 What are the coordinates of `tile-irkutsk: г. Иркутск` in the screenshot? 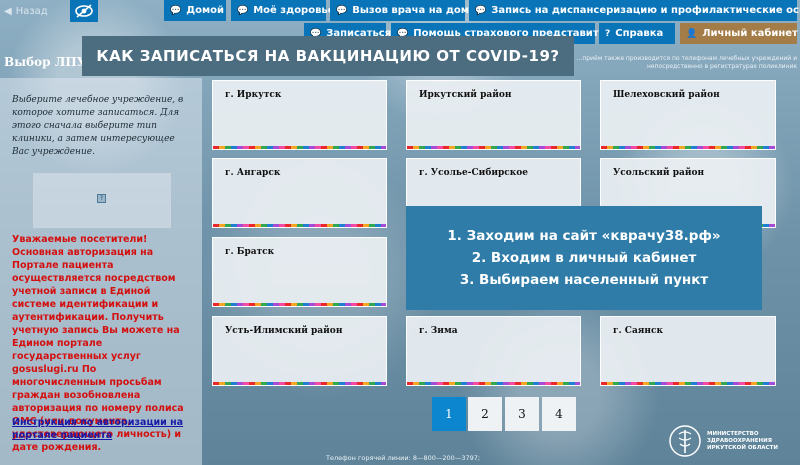 It's located at (299, 115).